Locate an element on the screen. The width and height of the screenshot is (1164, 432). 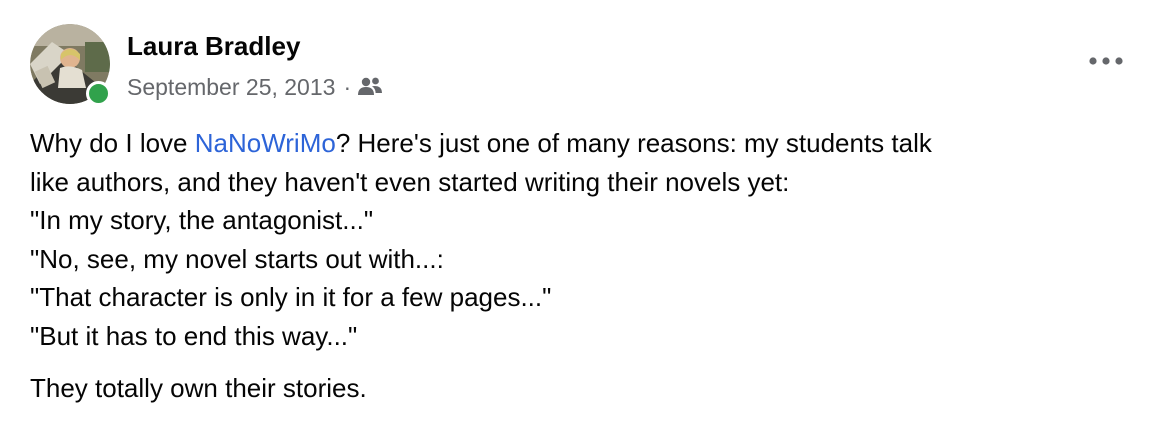
more-options-icon is located at coordinates (1106, 61).